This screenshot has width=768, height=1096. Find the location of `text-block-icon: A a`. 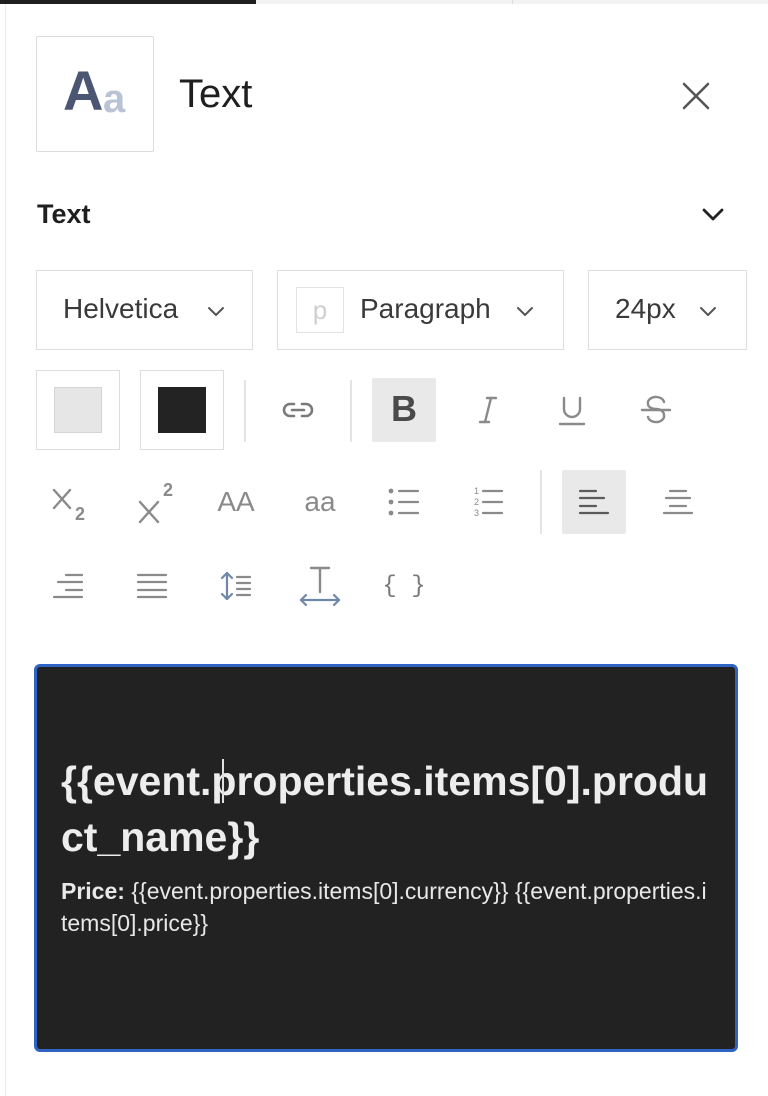

text-block-icon: A a is located at coordinates (95, 94).